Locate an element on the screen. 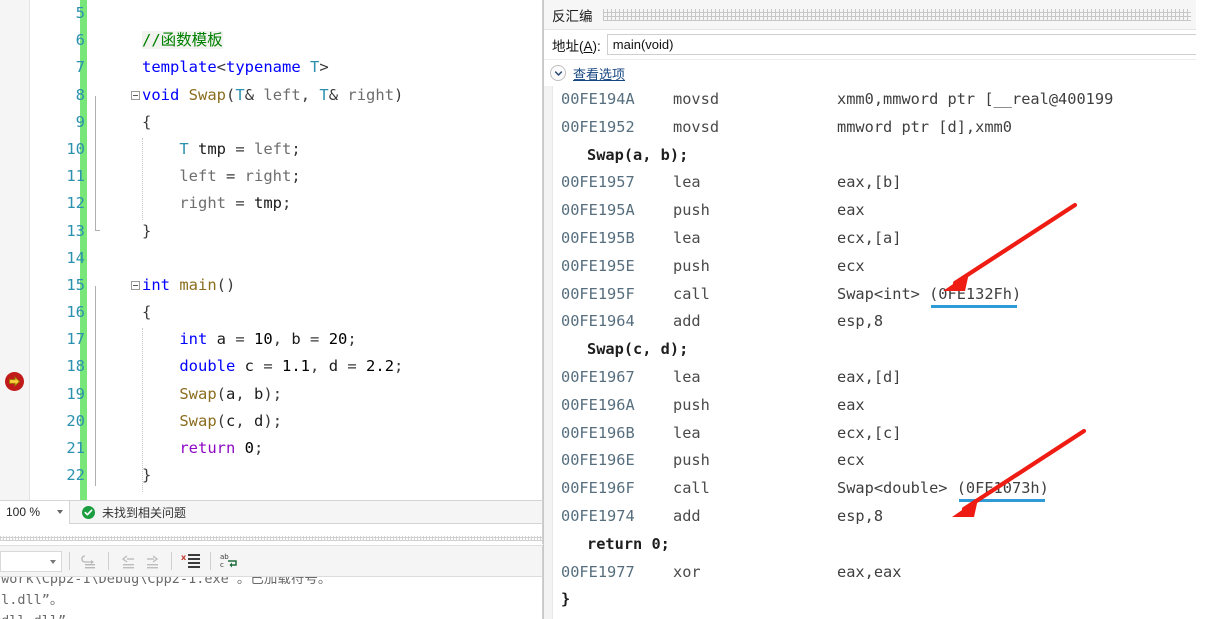  code-line: 13} is located at coordinates (290, 231).